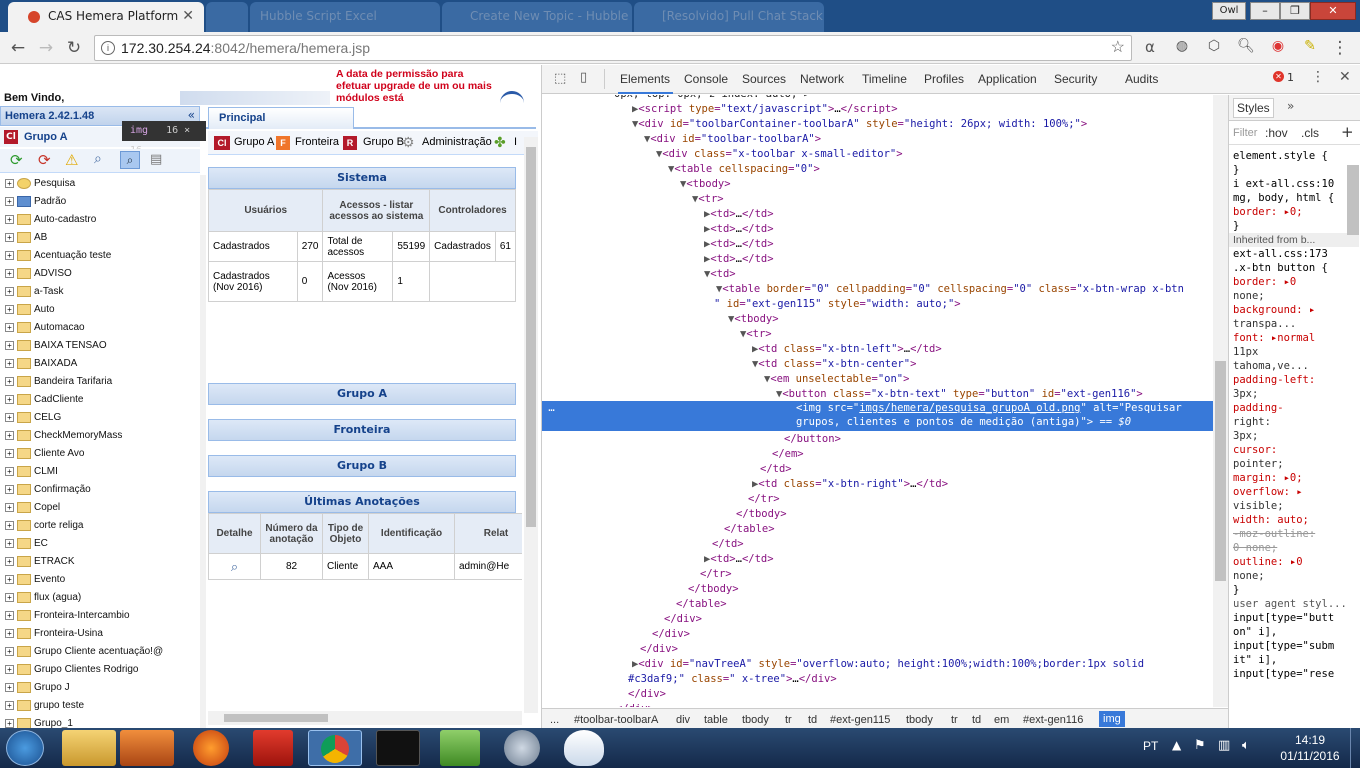 This screenshot has height=768, width=1360. What do you see at coordinates (1310, 740) in the screenshot?
I see `clock-time: 14:19` at bounding box center [1310, 740].